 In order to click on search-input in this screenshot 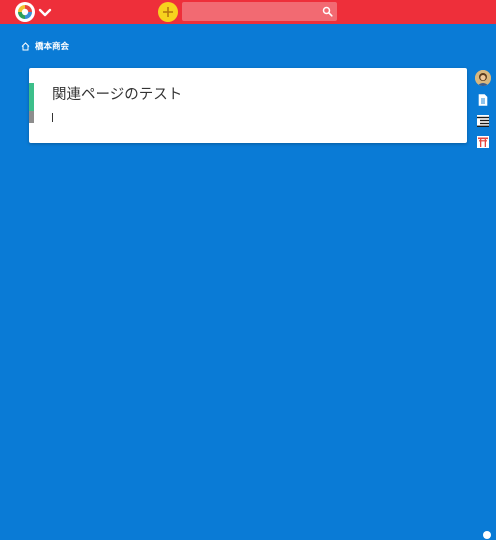, I will do `click(249, 11)`.